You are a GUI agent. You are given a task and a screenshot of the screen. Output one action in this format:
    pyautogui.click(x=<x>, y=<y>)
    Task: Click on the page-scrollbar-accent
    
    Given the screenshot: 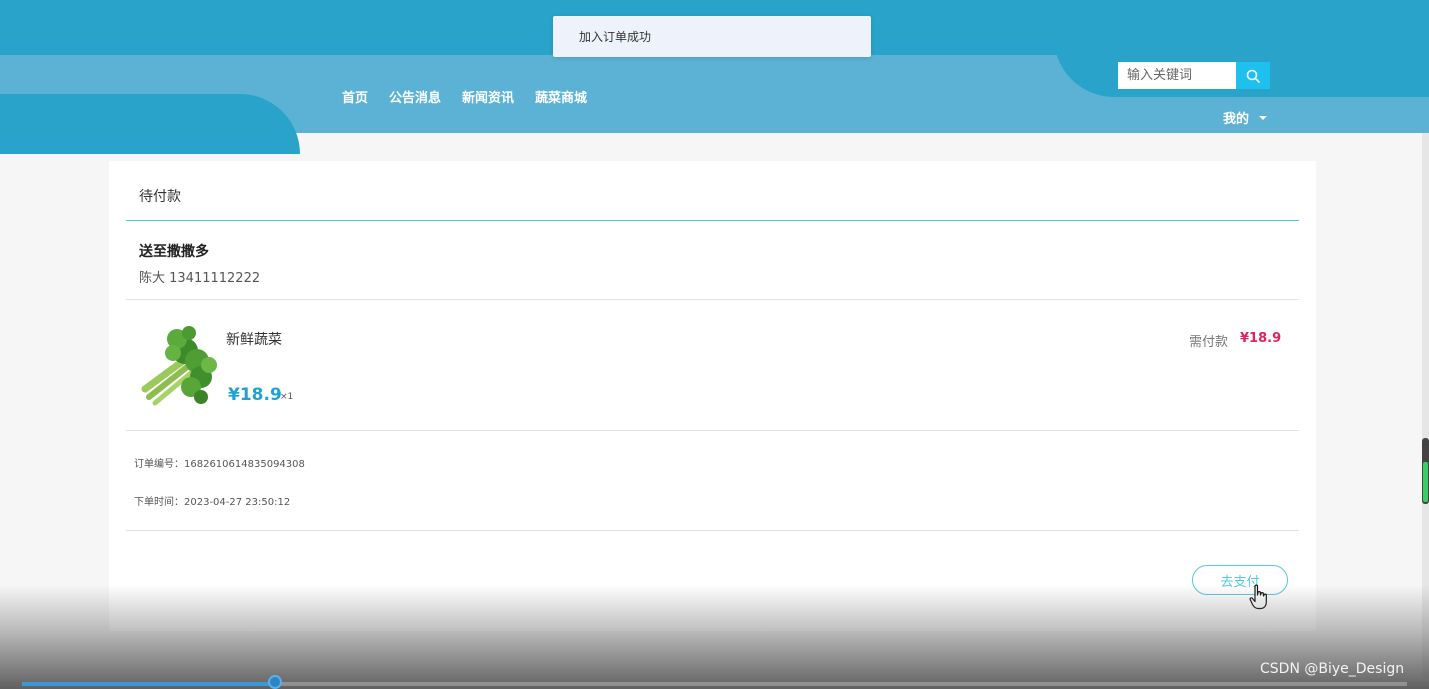 What is the action you would take?
    pyautogui.click(x=1425, y=482)
    